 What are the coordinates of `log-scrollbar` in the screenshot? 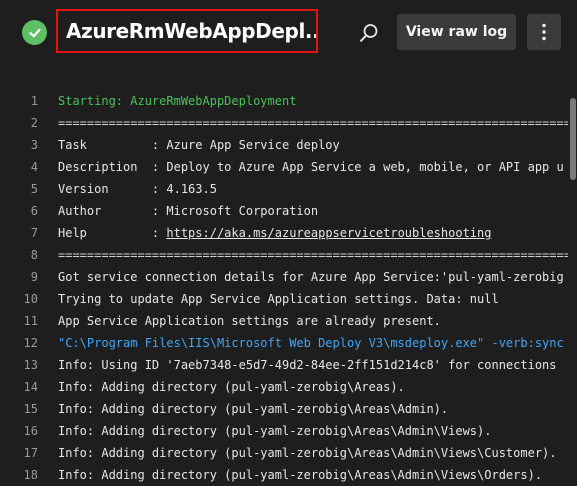 It's located at (573, 291).